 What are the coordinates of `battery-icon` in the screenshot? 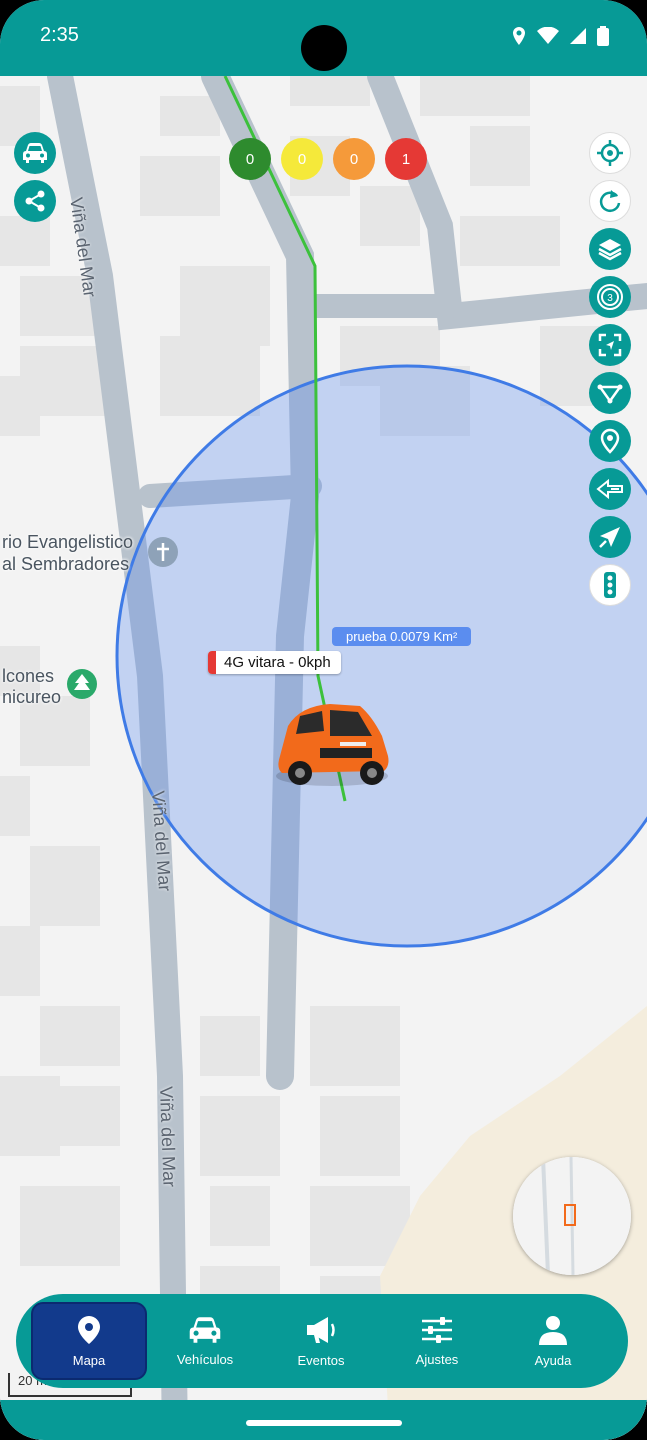 It's located at (603, 36).